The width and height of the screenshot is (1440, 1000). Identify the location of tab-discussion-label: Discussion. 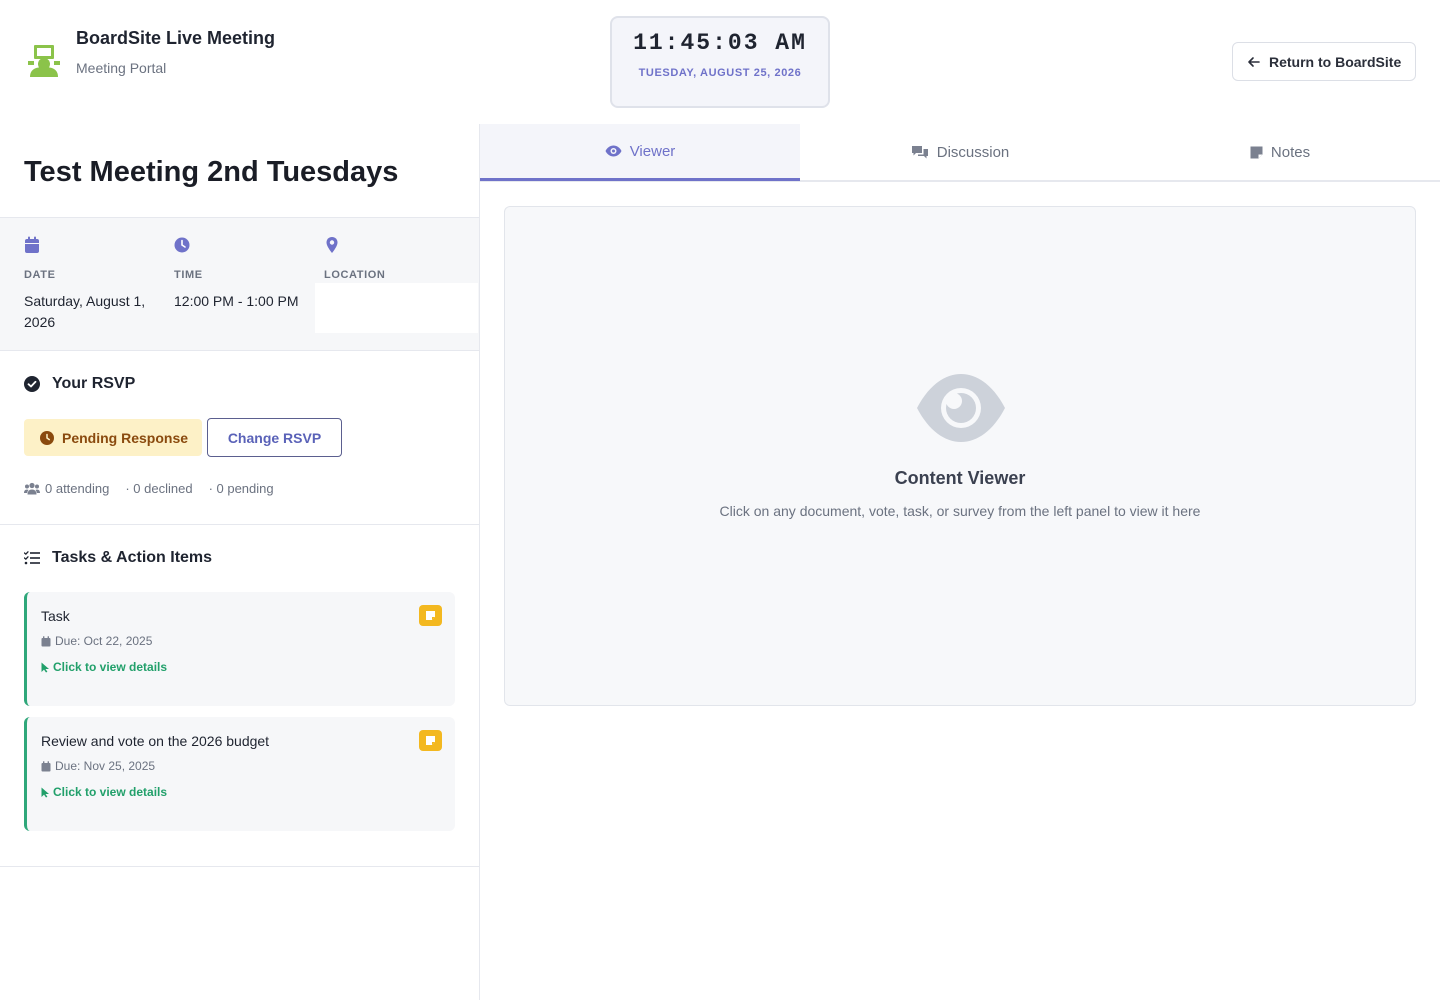
(973, 152).